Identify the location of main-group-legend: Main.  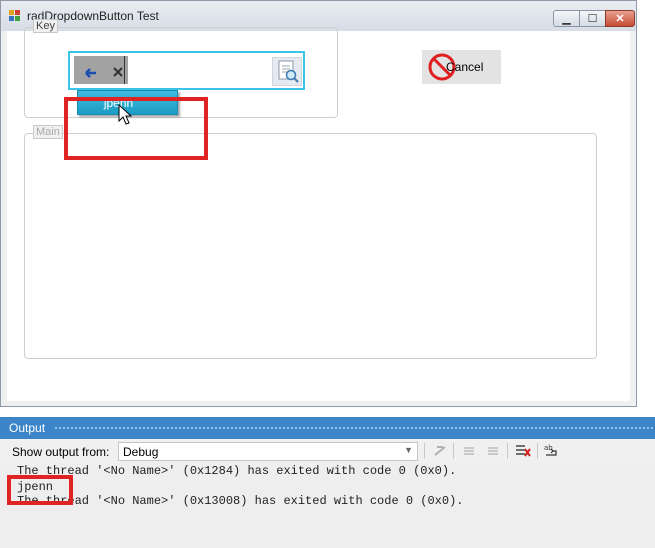
(48, 132).